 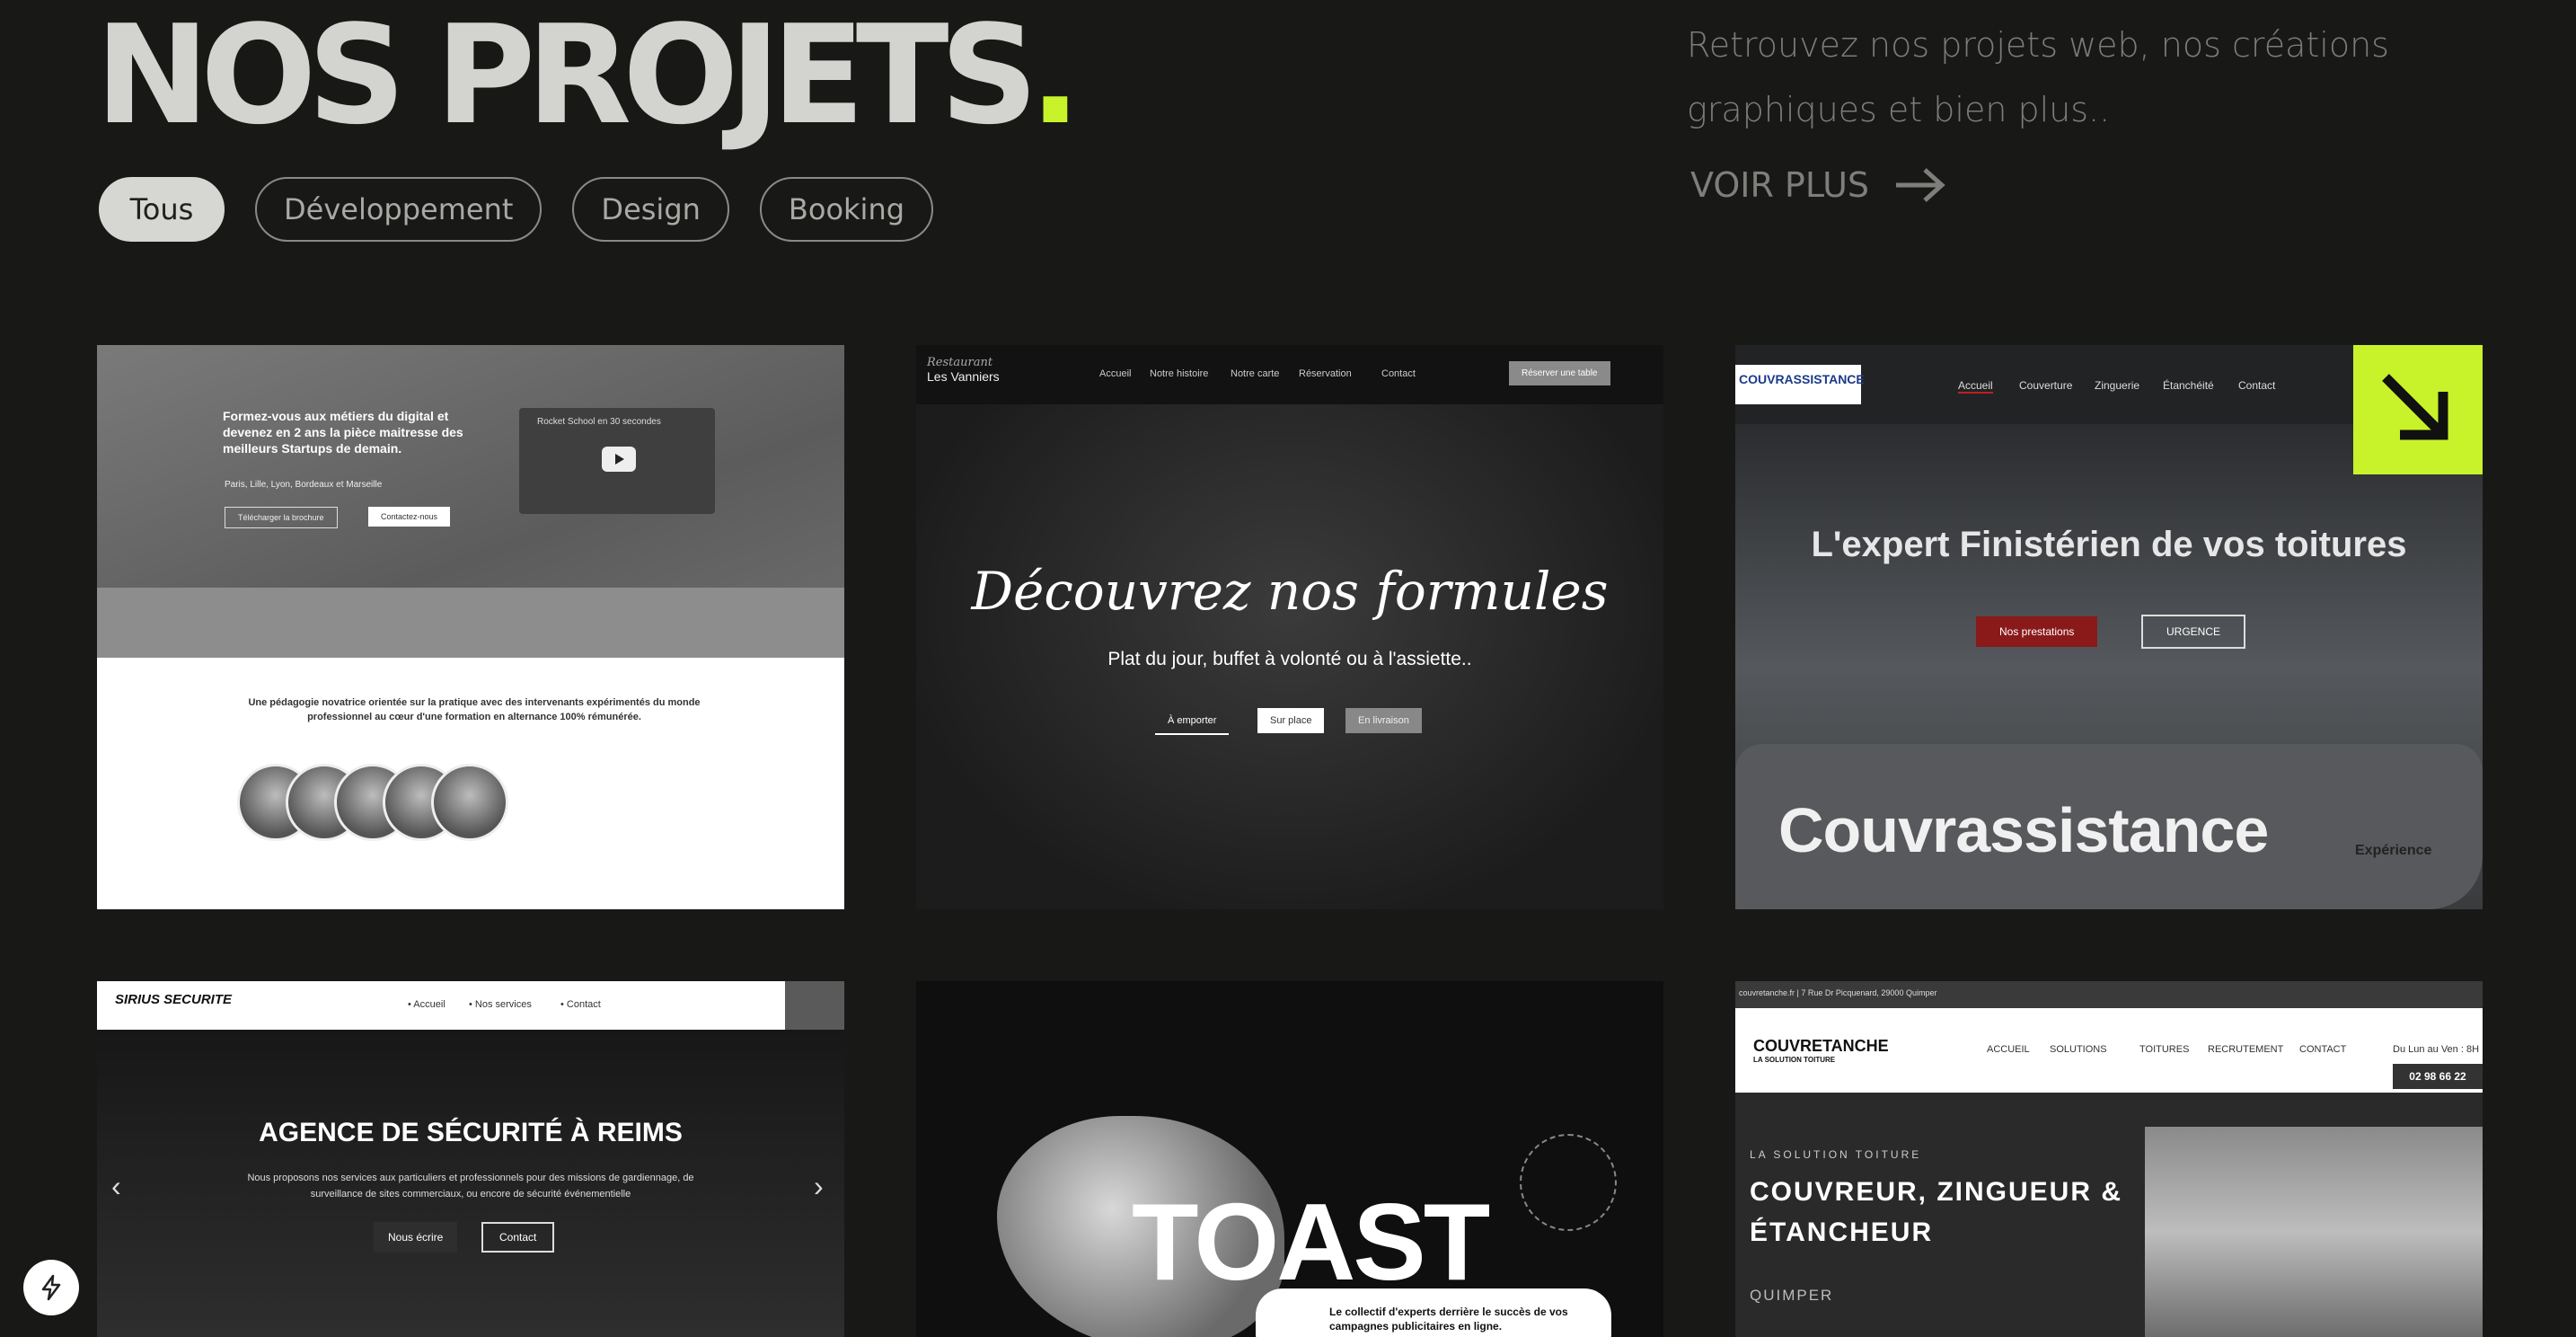 What do you see at coordinates (2023, 830) in the screenshot?
I see `project-name: Couvrassistance` at bounding box center [2023, 830].